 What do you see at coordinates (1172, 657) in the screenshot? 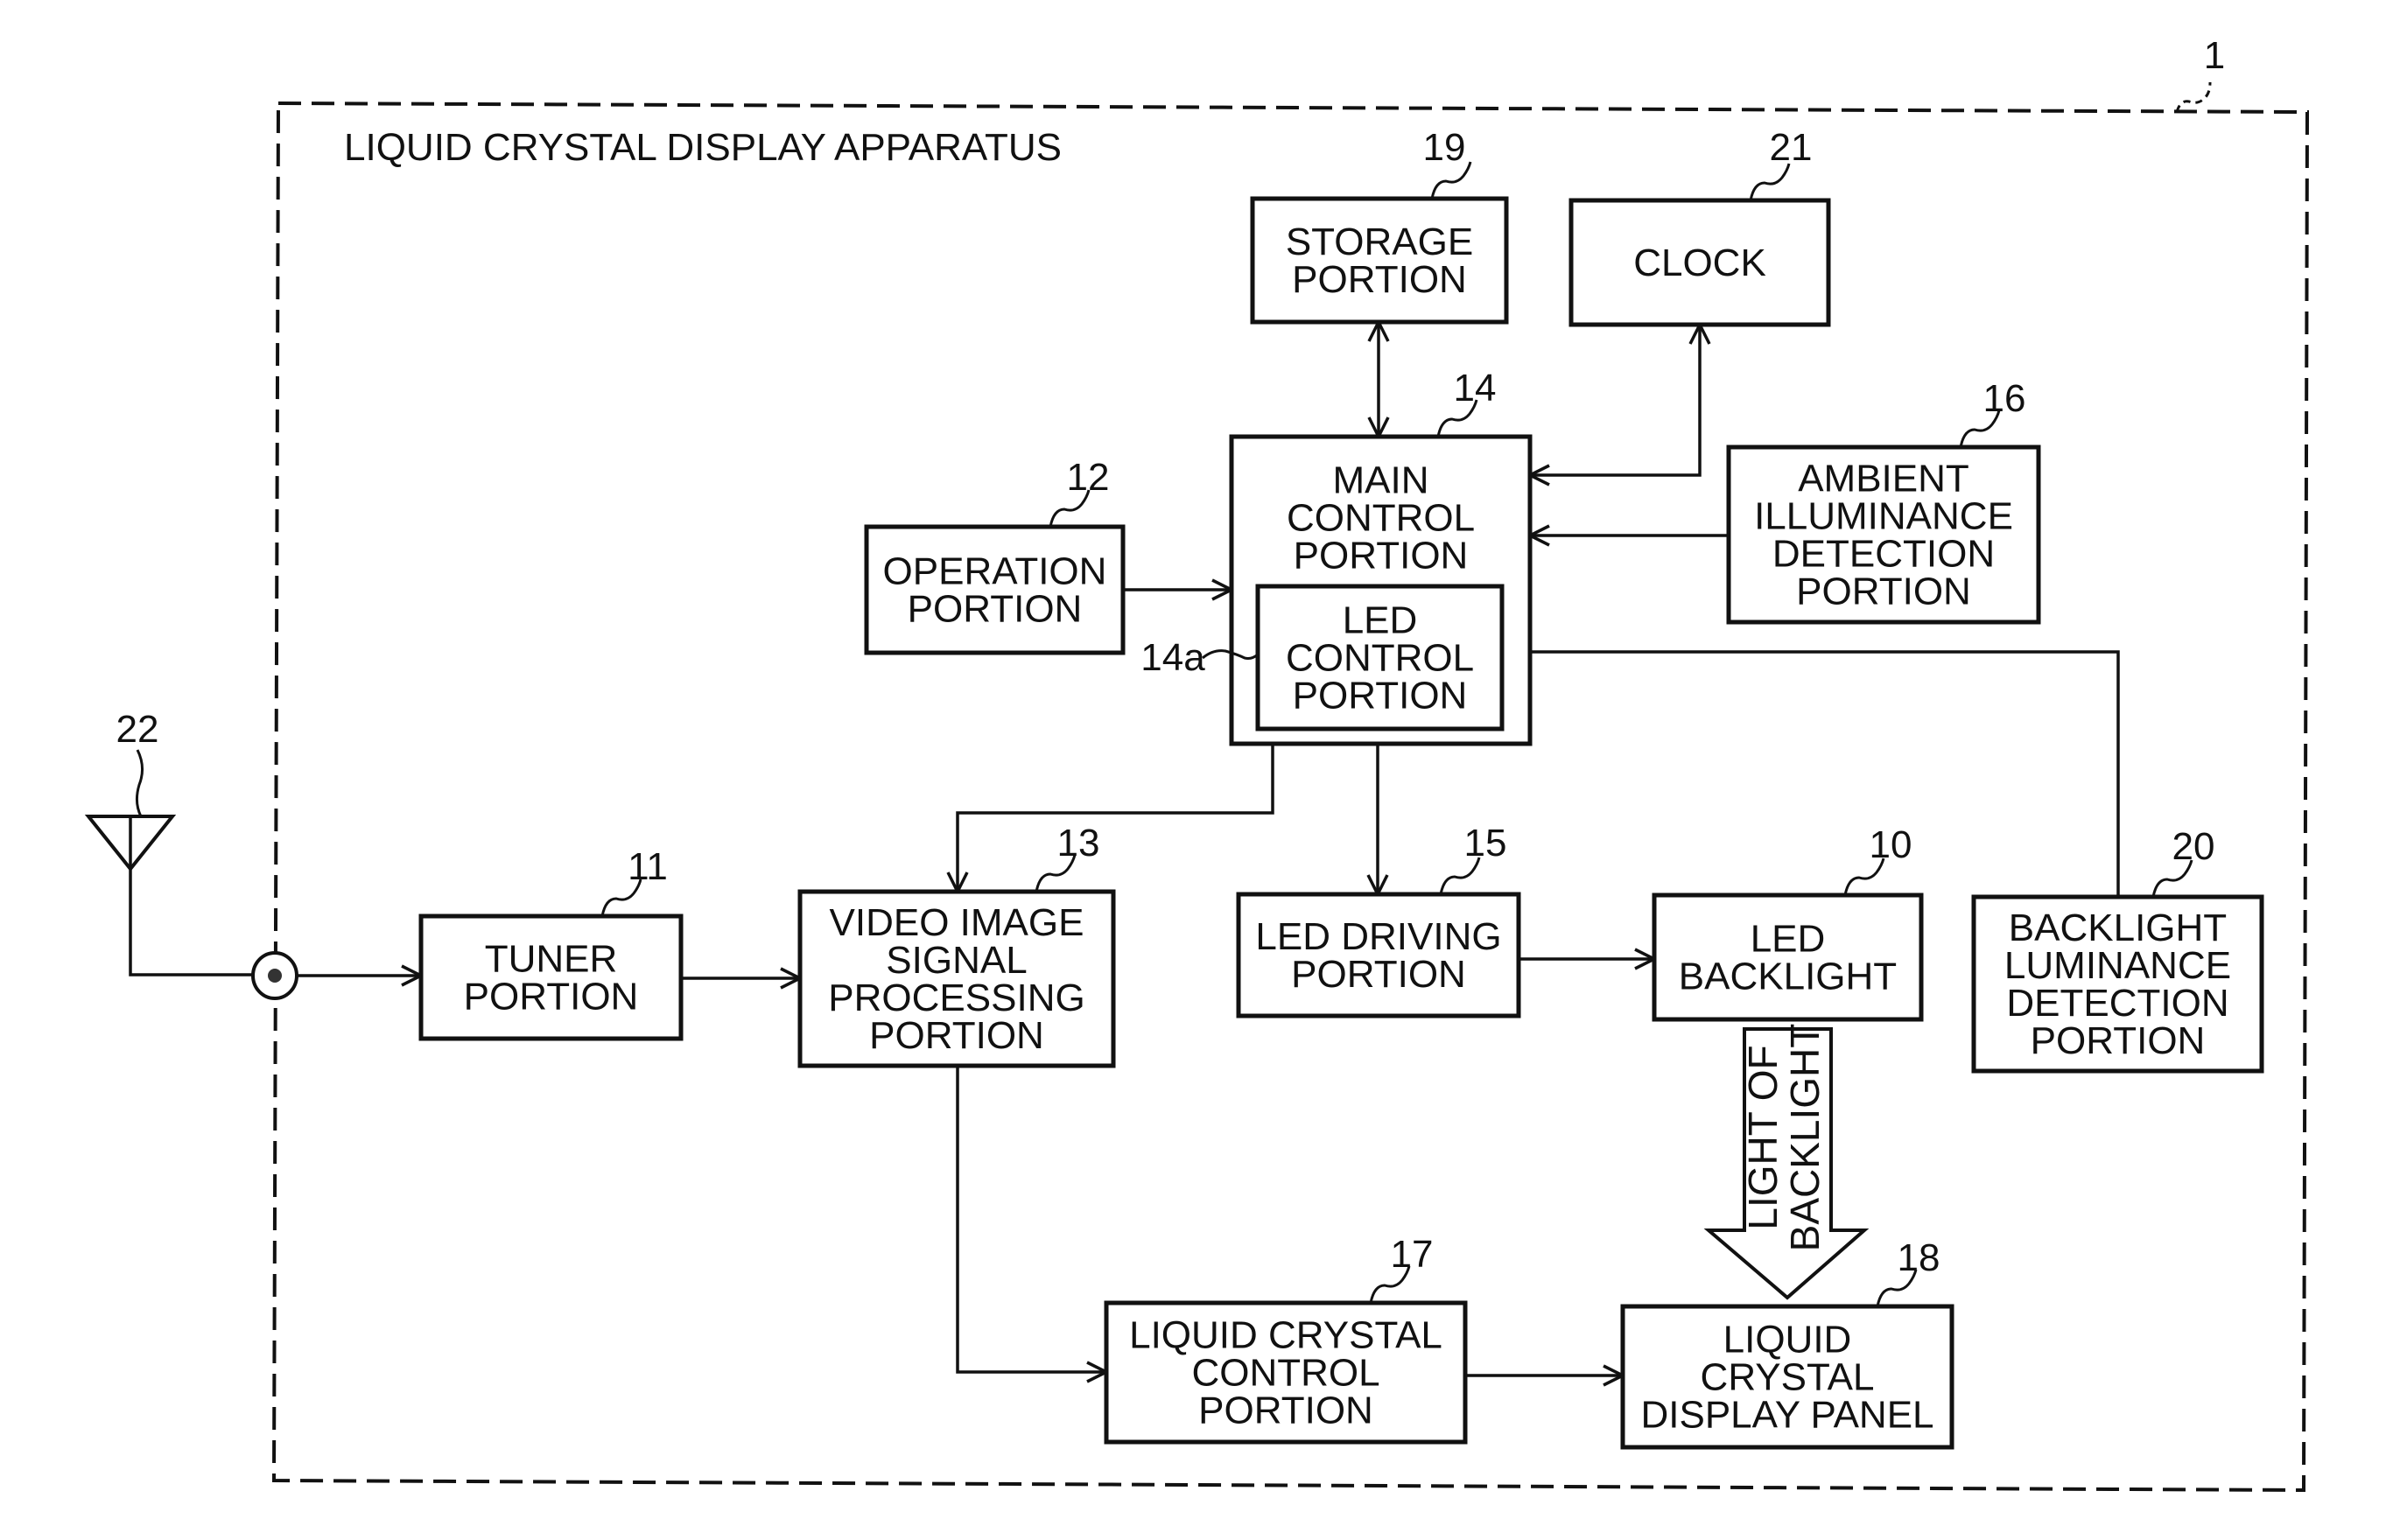
I see `ref-label-14a: 14a` at bounding box center [1172, 657].